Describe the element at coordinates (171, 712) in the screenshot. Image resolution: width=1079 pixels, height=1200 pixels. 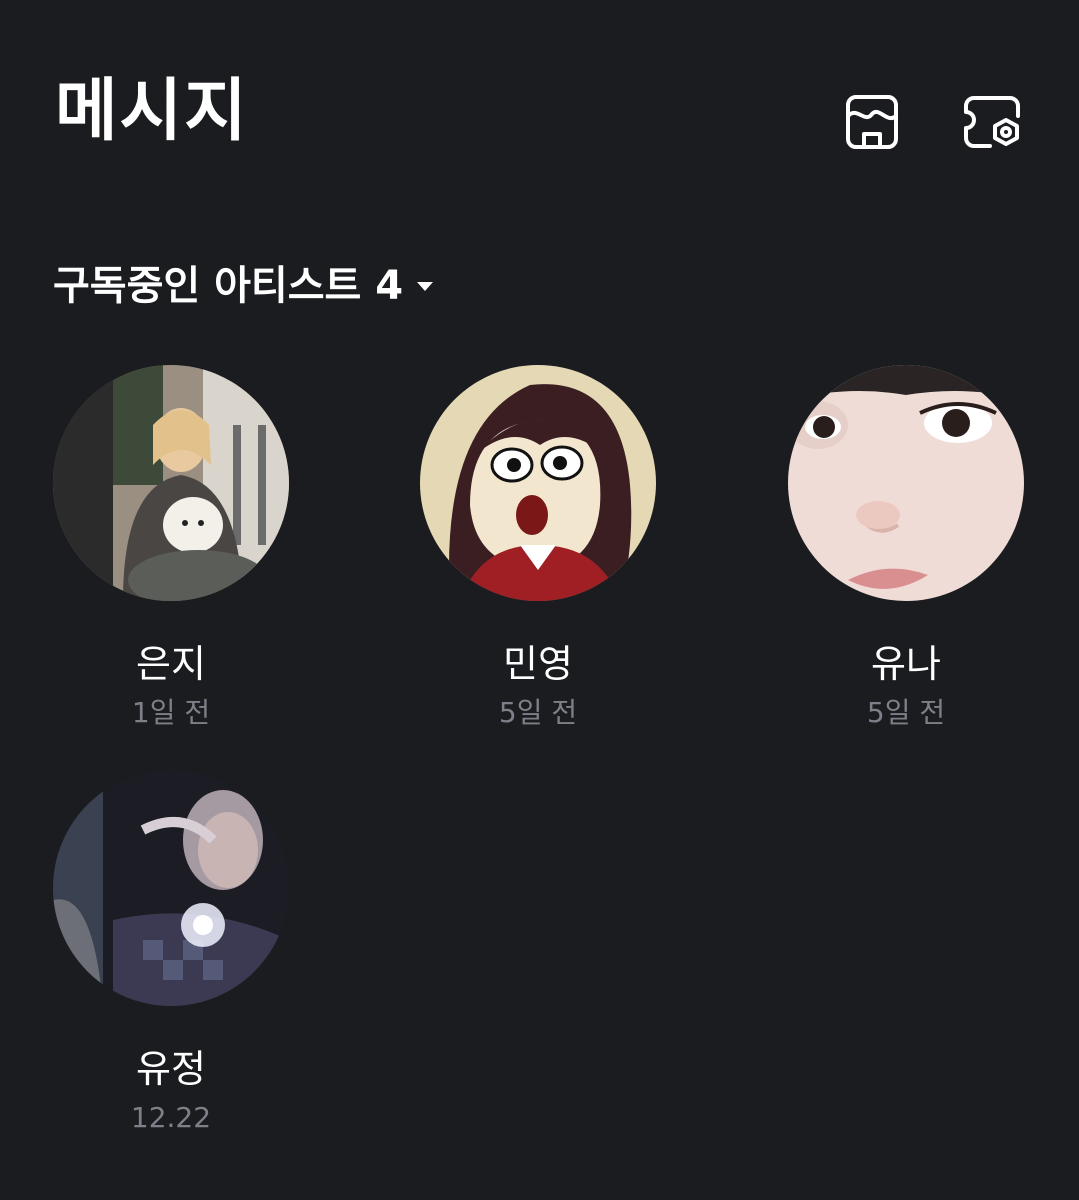
I see `last-message-time: 1일 전` at that location.